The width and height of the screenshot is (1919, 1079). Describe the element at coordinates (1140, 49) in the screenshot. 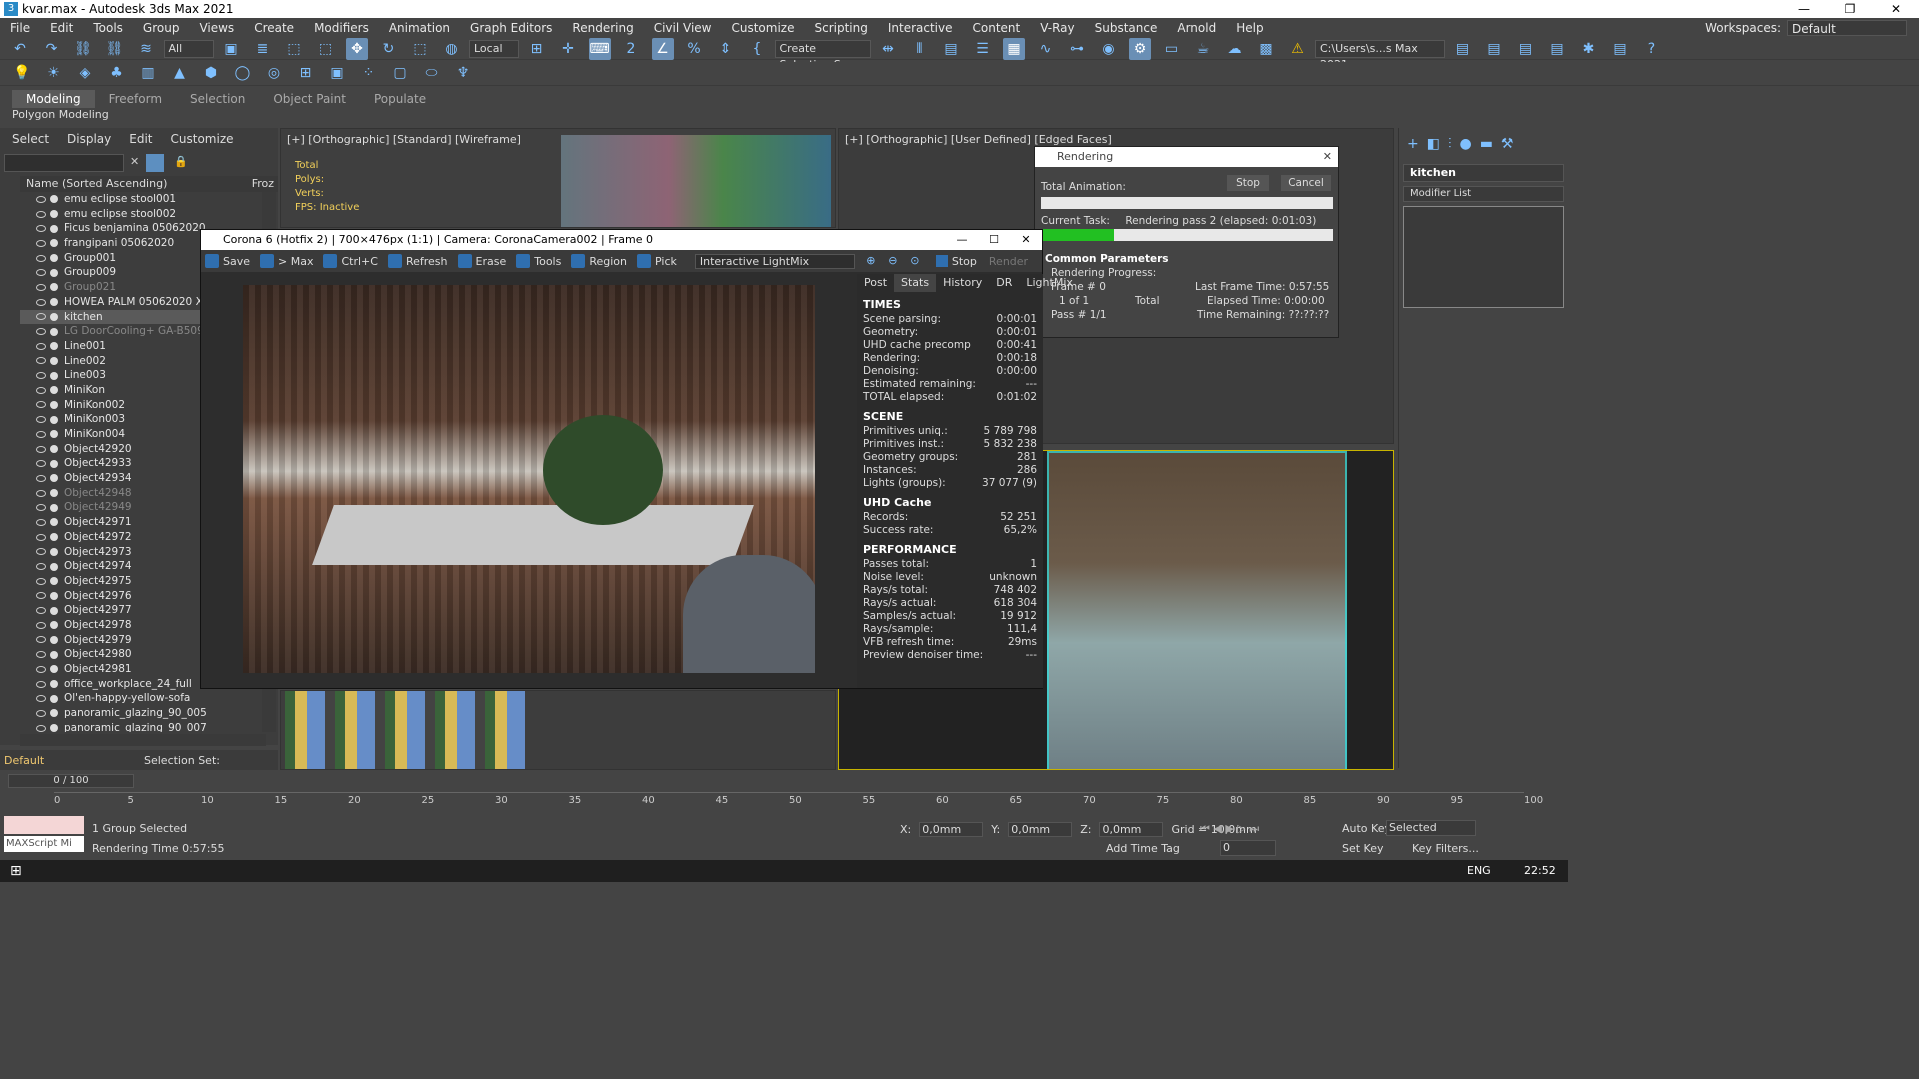

I see `render-setup-icon: ⚙` at that location.